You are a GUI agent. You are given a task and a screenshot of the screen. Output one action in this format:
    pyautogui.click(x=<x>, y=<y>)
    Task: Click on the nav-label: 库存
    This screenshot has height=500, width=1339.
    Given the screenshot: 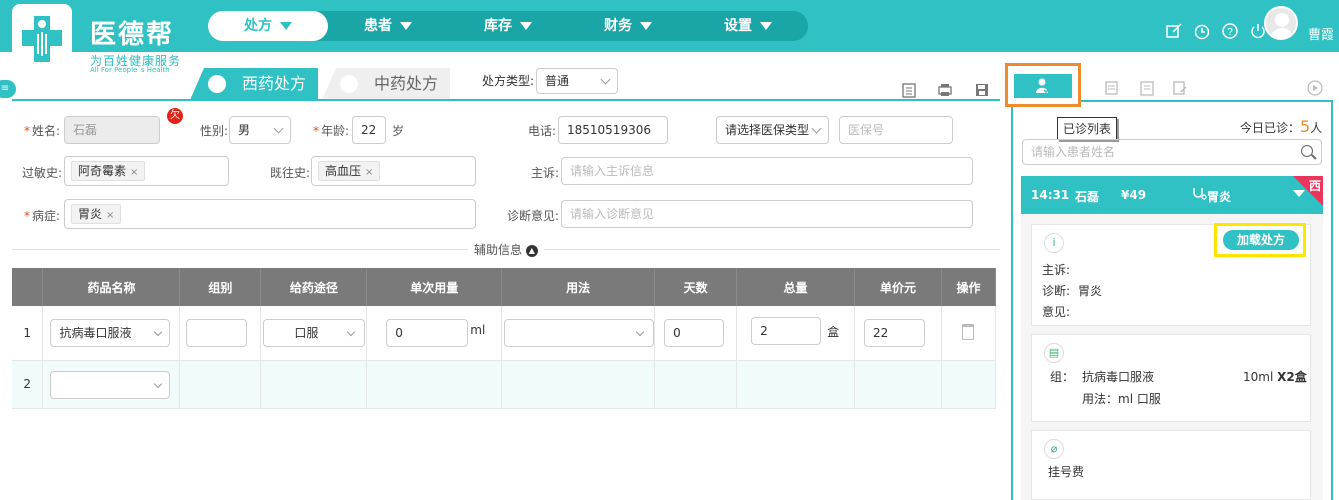 What is the action you would take?
    pyautogui.click(x=498, y=26)
    